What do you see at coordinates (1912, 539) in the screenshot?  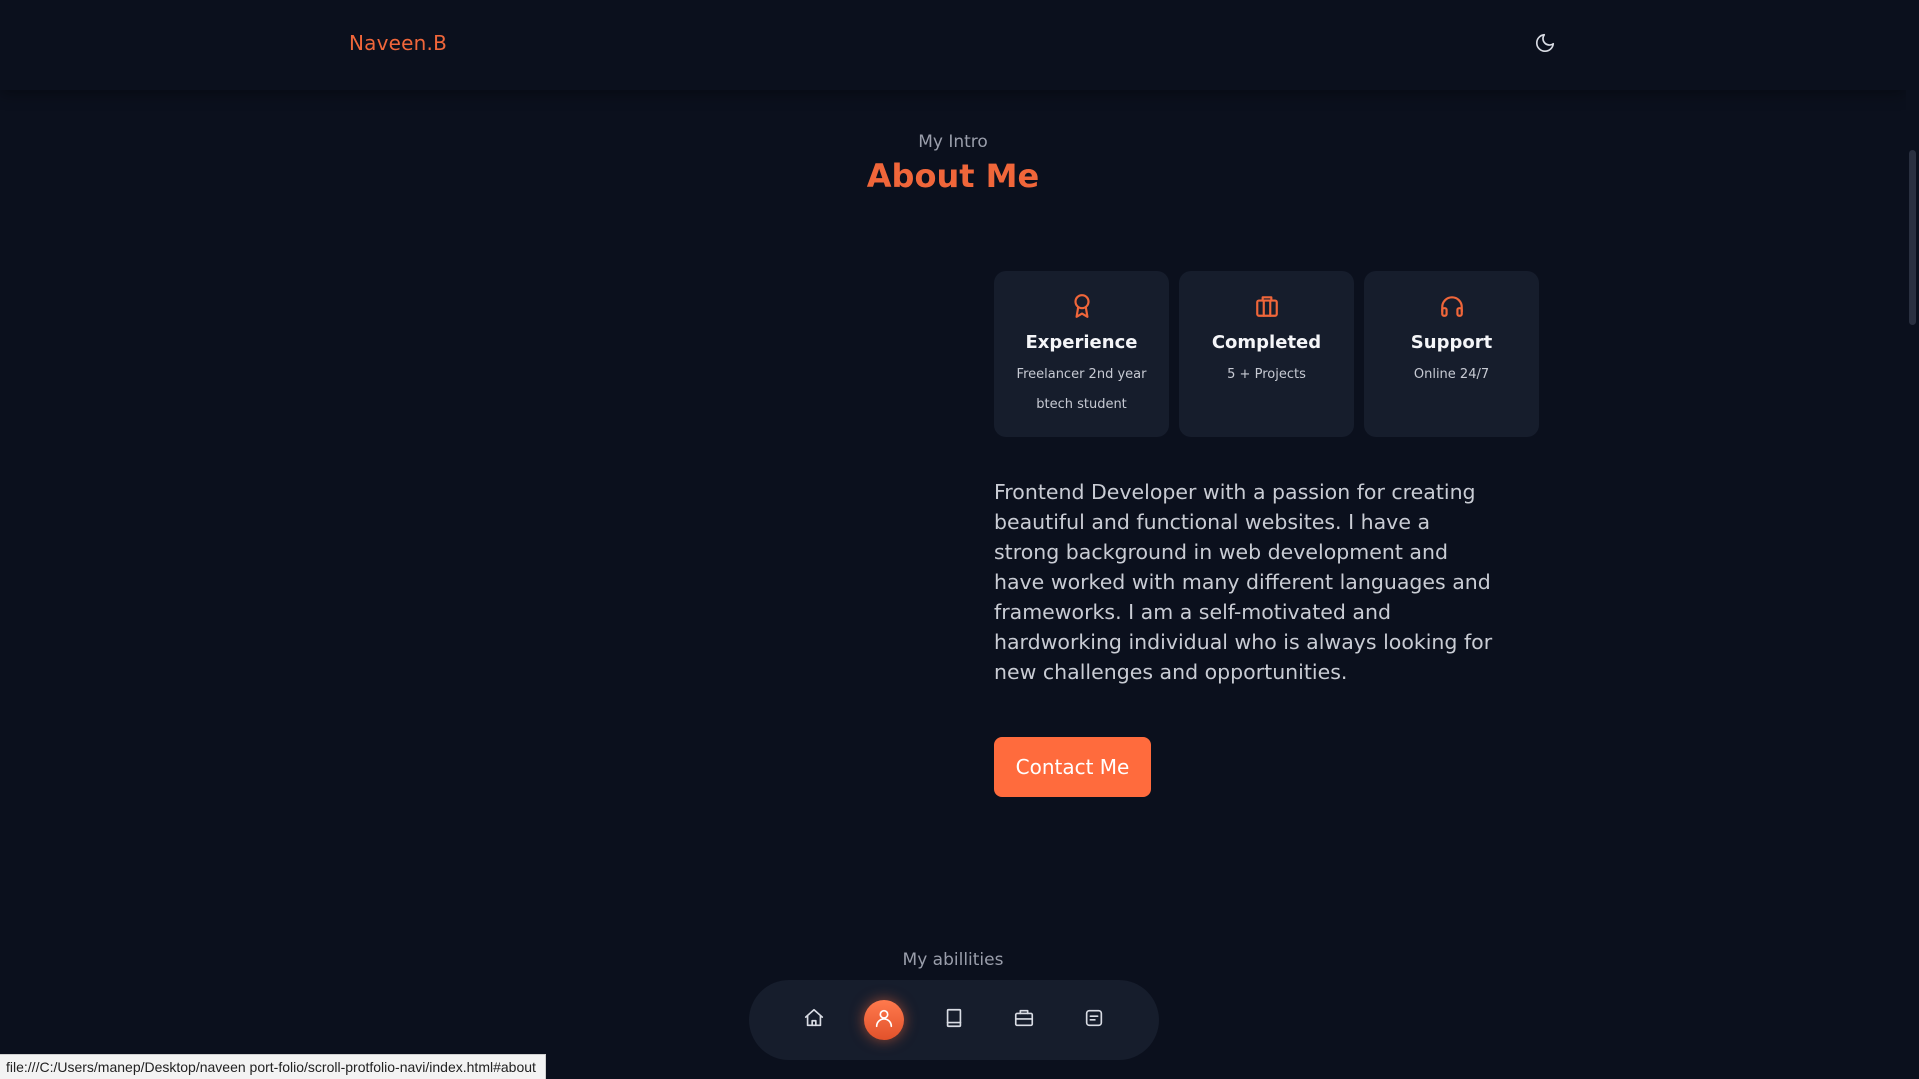 I see `vertical-scrollbar` at bounding box center [1912, 539].